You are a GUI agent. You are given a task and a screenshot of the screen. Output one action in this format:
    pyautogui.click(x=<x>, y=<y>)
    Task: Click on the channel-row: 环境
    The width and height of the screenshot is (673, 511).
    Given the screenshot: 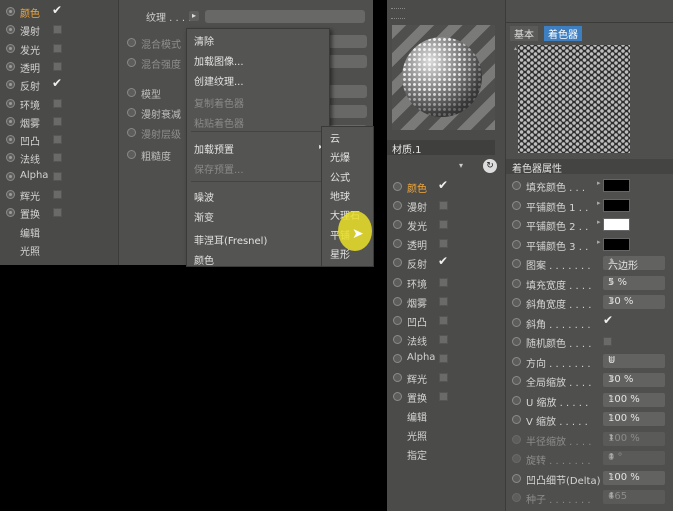 What is the action you would take?
    pyautogui.click(x=446, y=283)
    